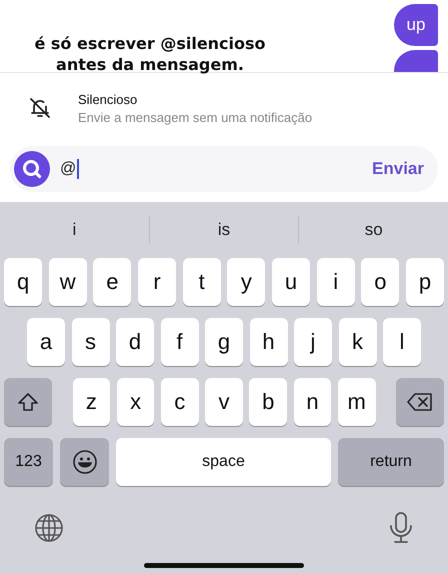  Describe the element at coordinates (179, 342) in the screenshot. I see `letter-key: f` at that location.